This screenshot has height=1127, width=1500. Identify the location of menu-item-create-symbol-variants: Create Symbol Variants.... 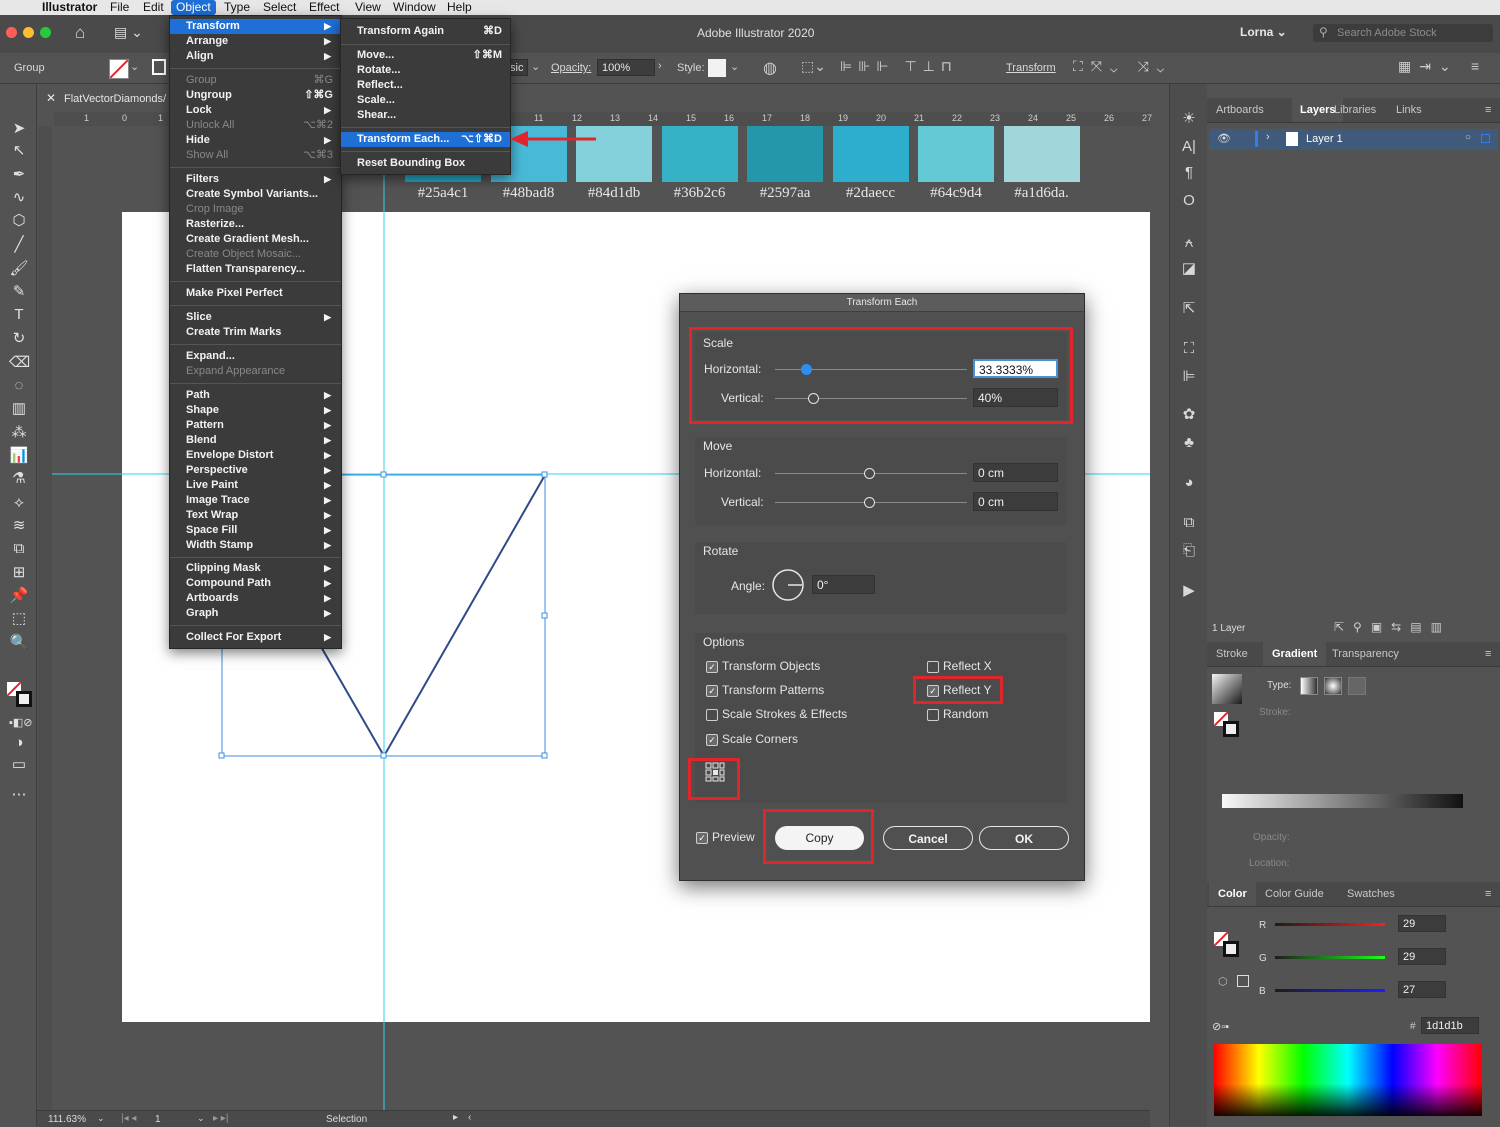
(255, 194).